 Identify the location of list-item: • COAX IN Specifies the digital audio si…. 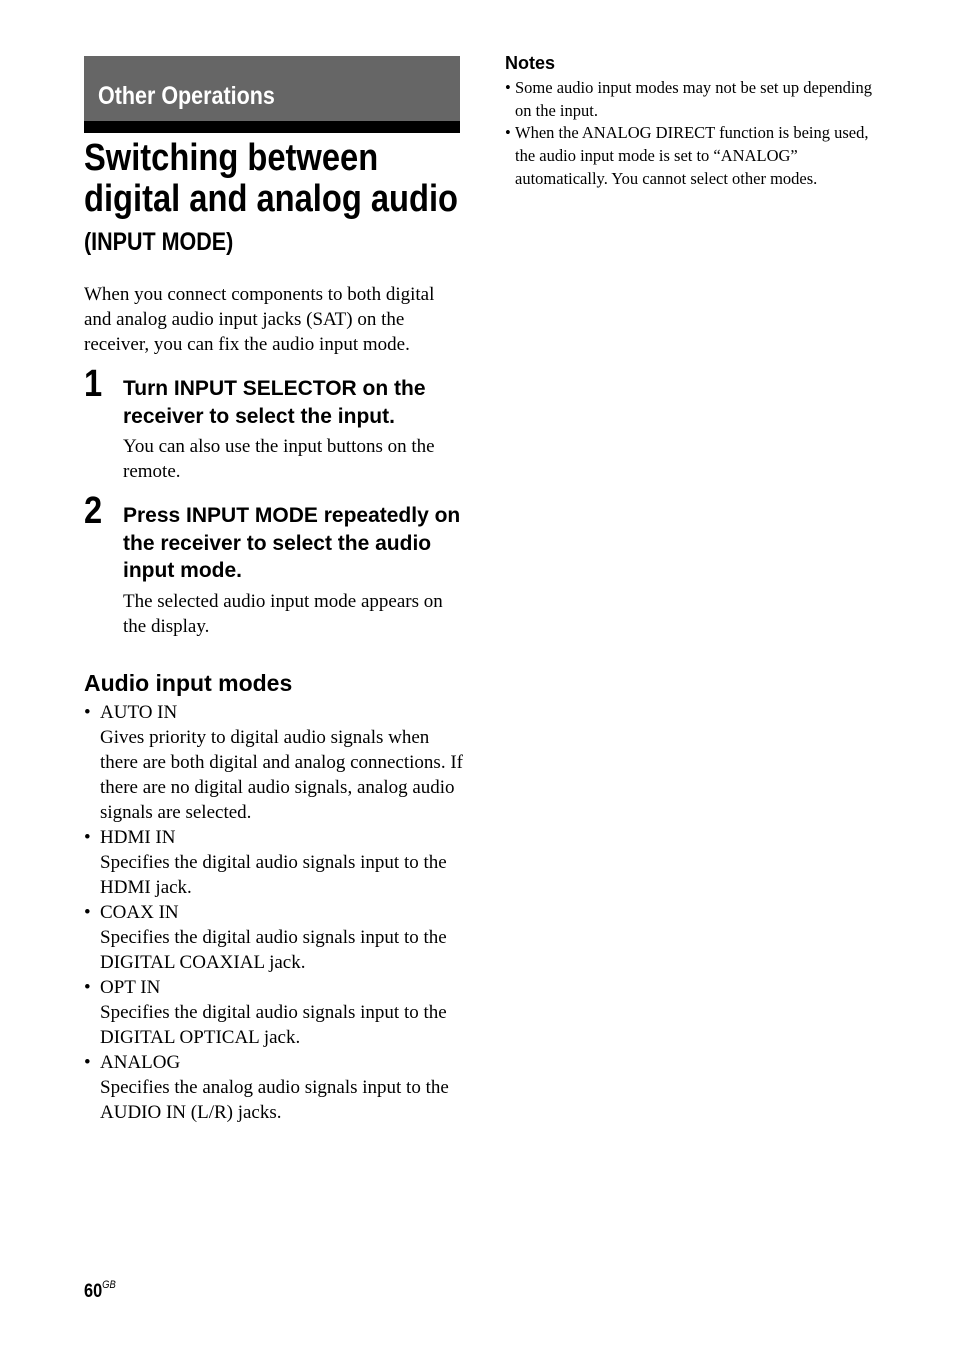
(274, 937).